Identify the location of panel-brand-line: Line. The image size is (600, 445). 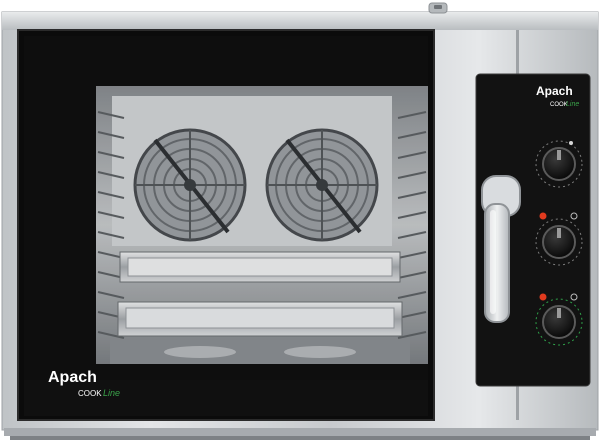
(572, 104).